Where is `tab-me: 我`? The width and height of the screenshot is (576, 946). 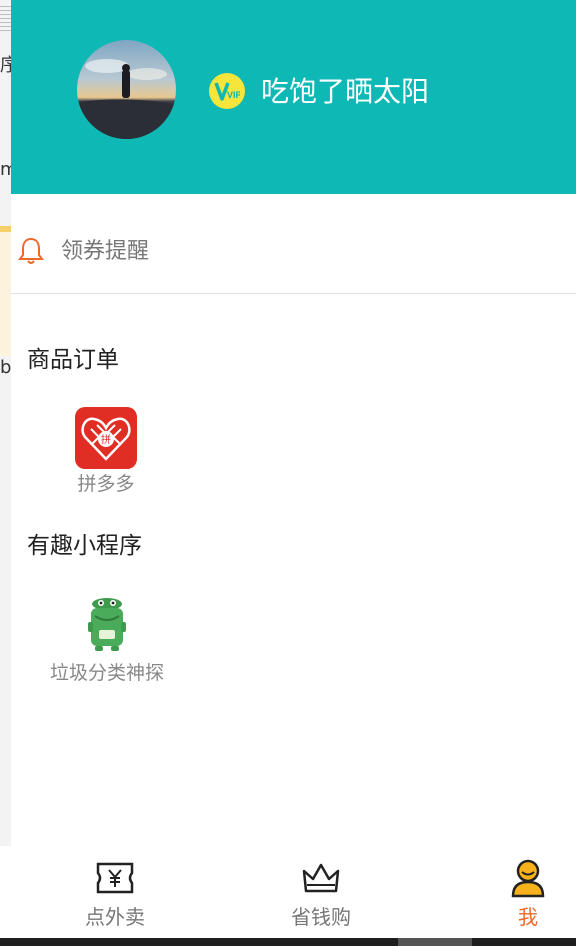
tab-me: 我 is located at coordinates (514, 894).